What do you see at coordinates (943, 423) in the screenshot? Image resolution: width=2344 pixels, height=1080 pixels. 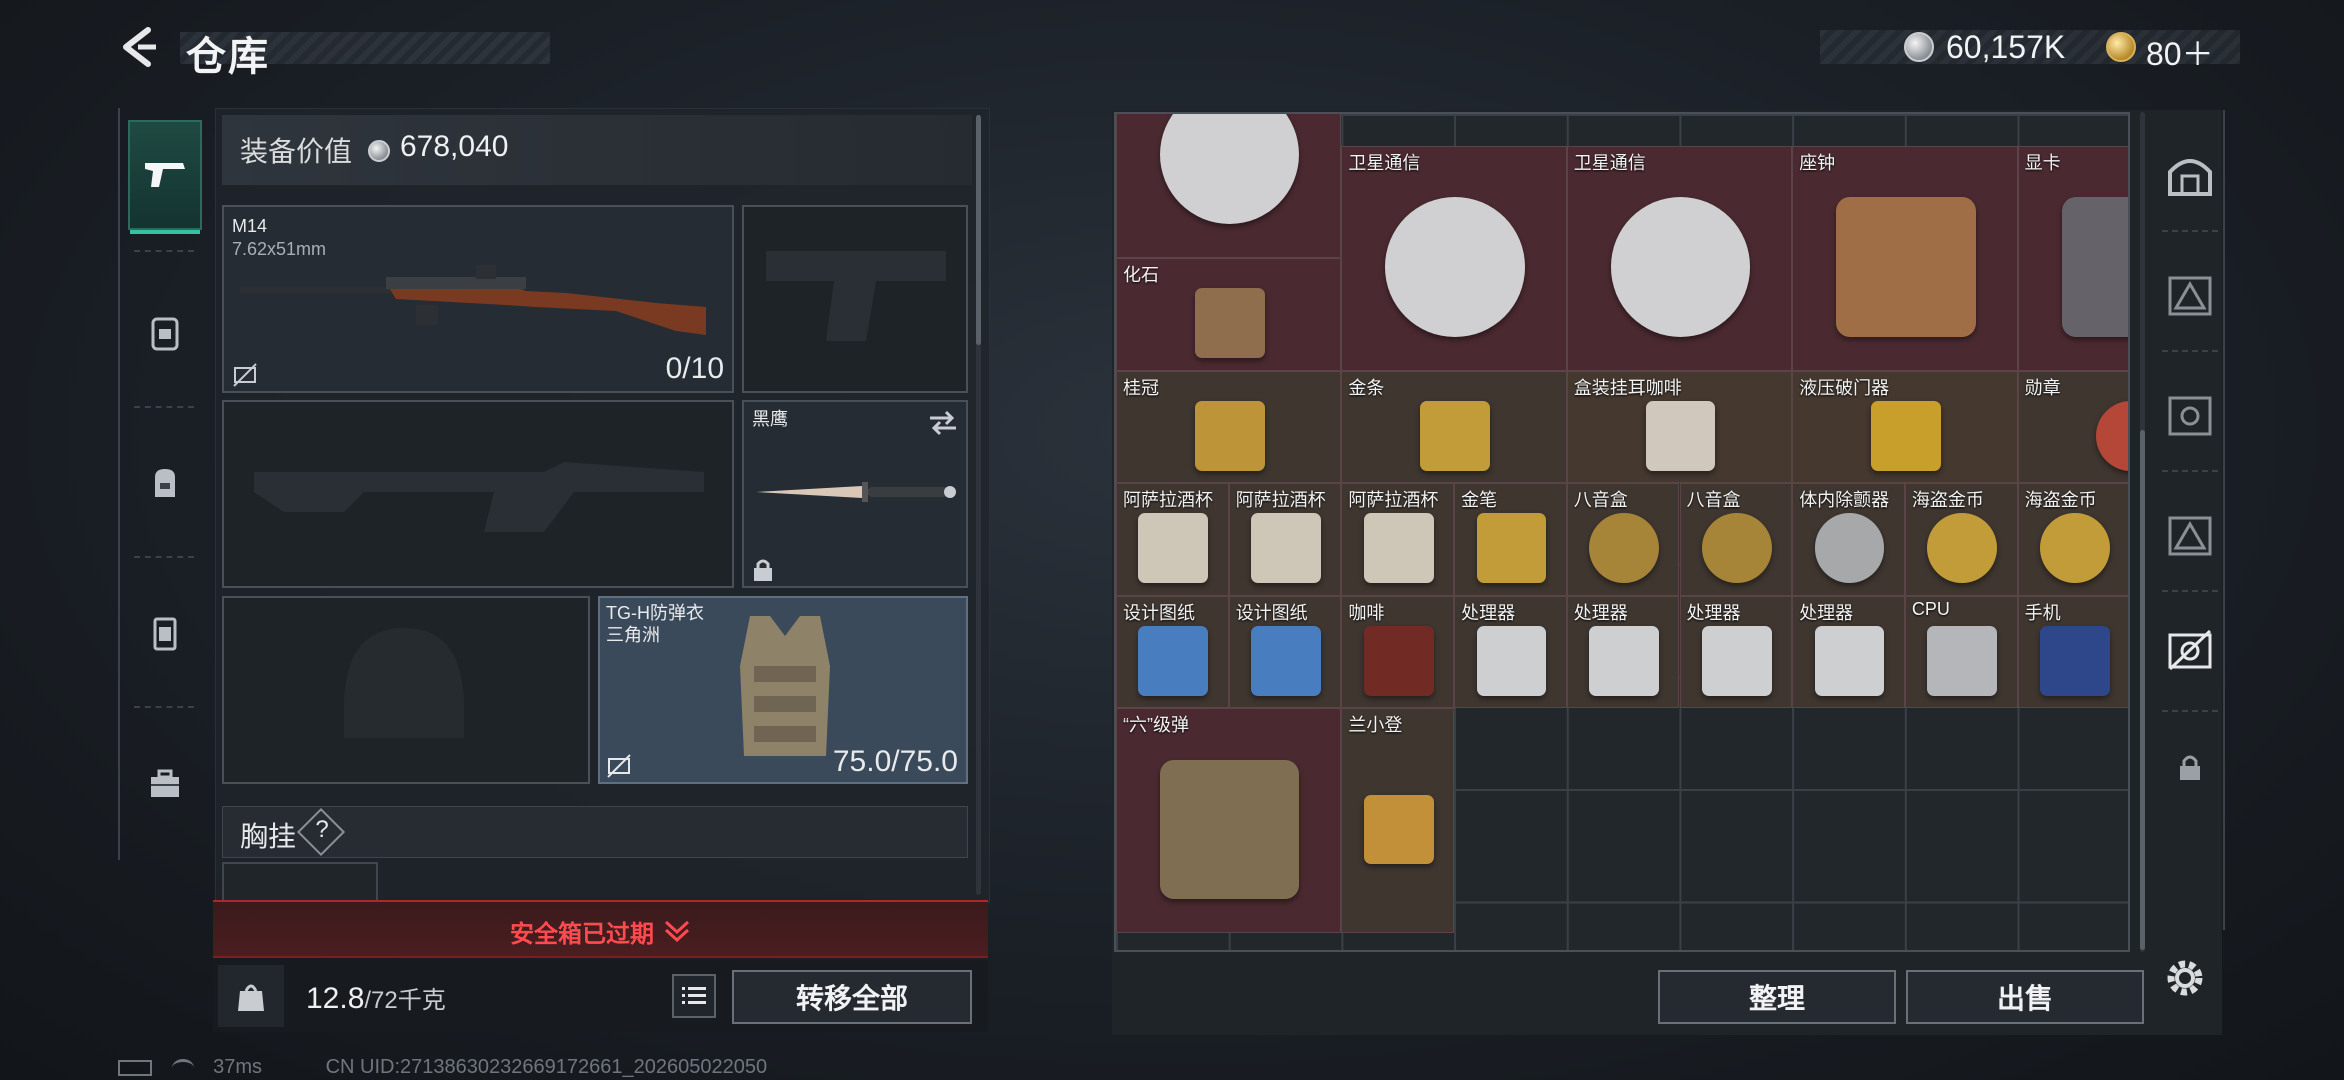 I see `swap-icon` at bounding box center [943, 423].